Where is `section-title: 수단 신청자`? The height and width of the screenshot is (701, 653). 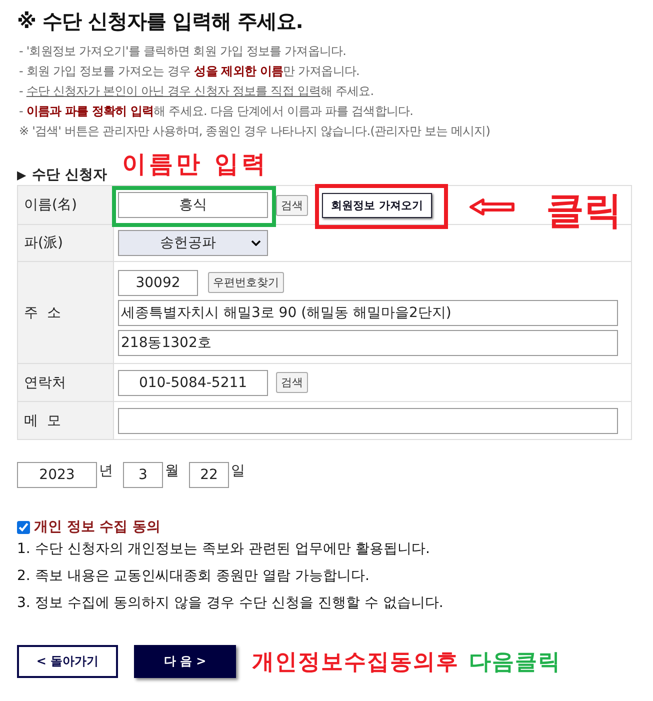 section-title: 수단 신청자 is located at coordinates (70, 175).